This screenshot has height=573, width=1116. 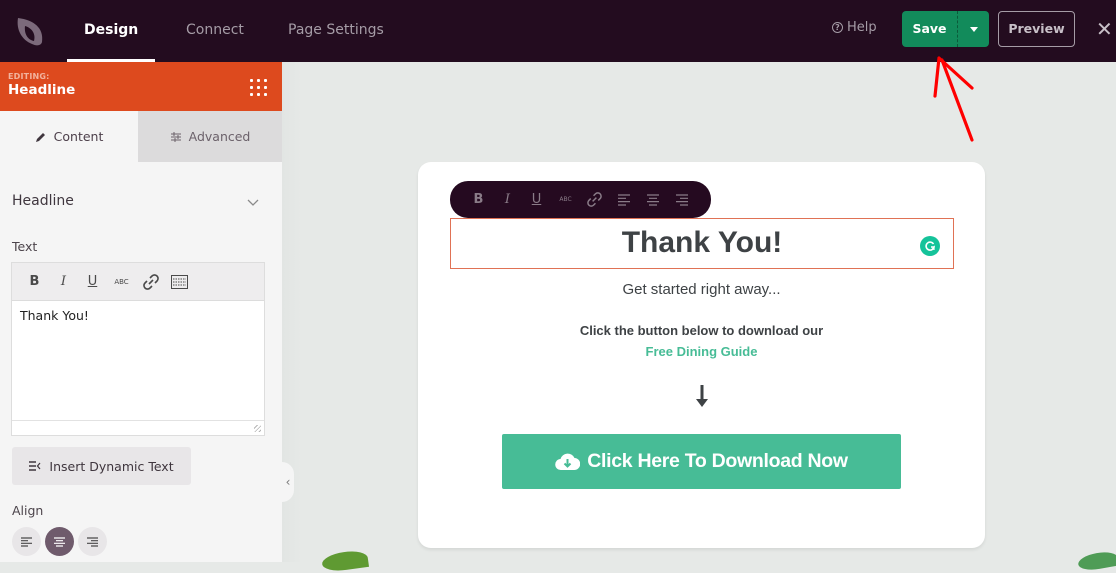 What do you see at coordinates (259, 88) in the screenshot?
I see `drag-grid-icon` at bounding box center [259, 88].